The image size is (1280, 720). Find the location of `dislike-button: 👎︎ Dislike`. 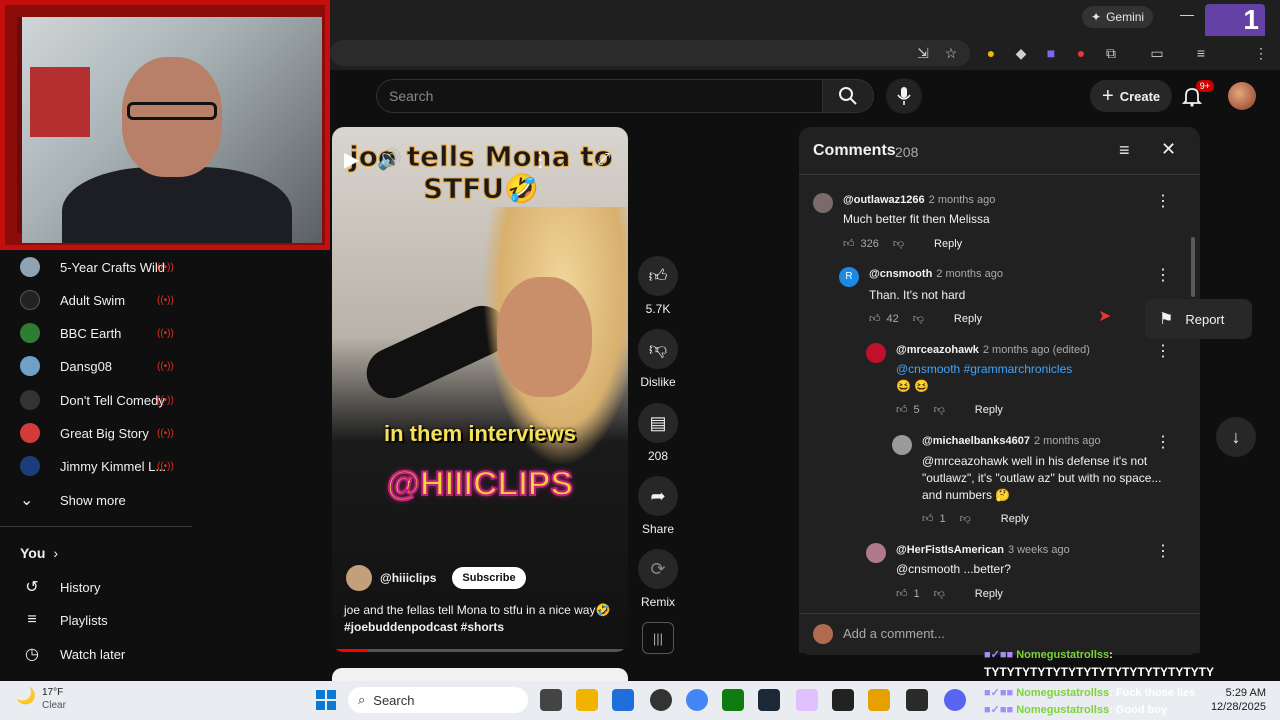

dislike-button: 👎︎ Dislike is located at coordinates (658, 359).